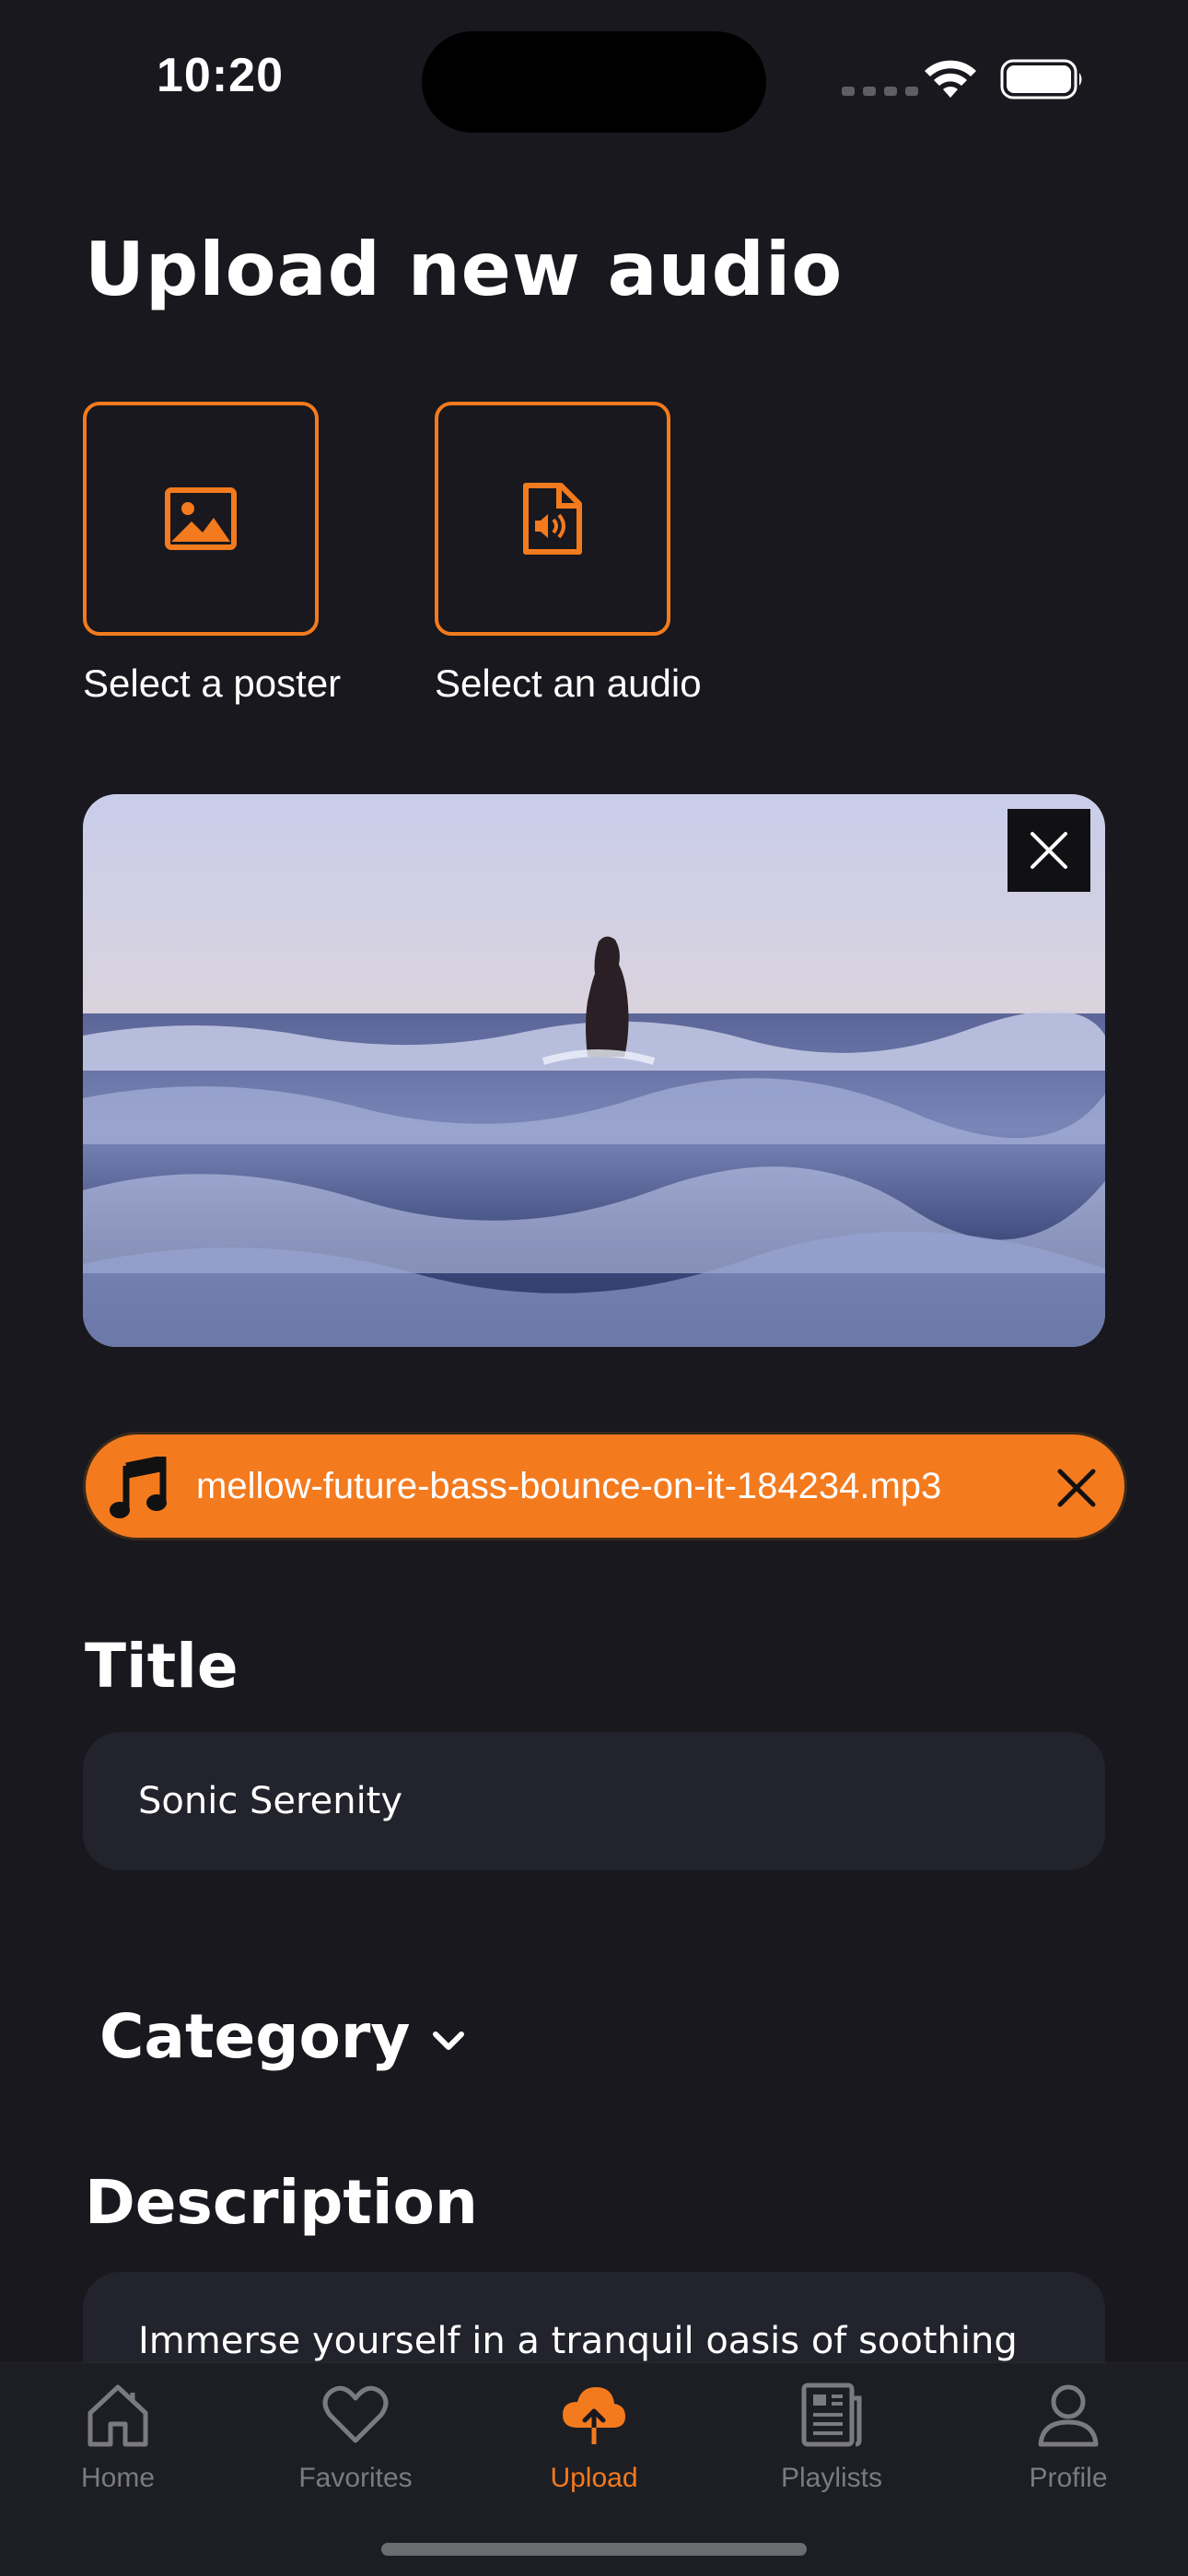  Describe the element at coordinates (951, 79) in the screenshot. I see `wifi-icon` at that location.